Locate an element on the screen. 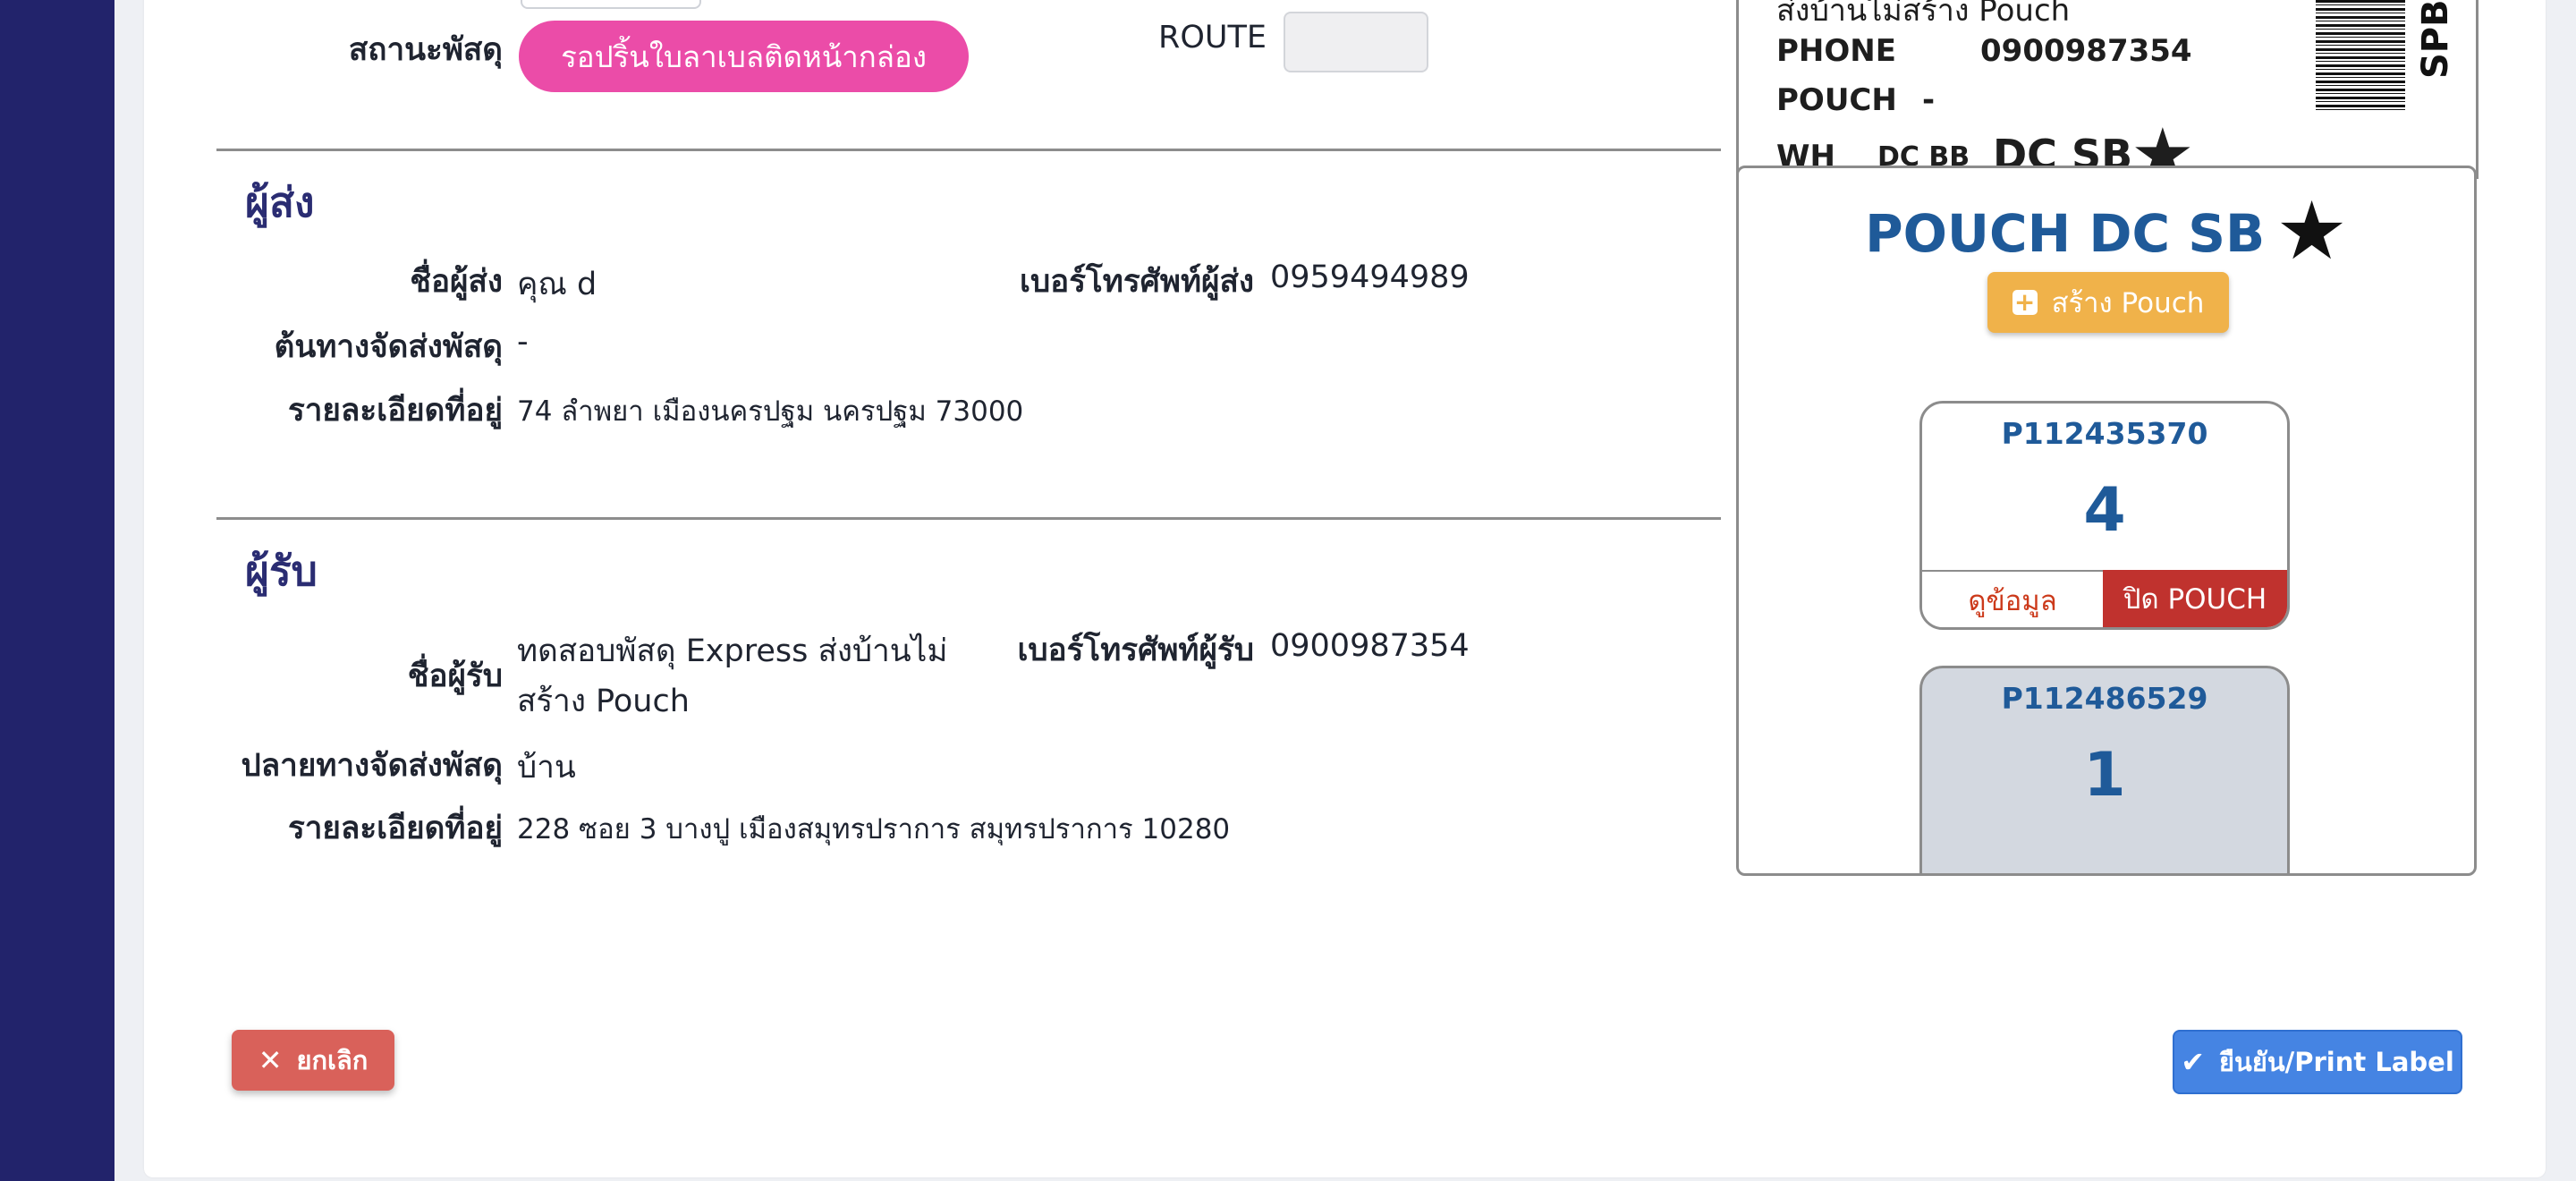 The width and height of the screenshot is (2576, 1181). sender-address-value: 74 ลำพยา เมืองนครปฐม นครปฐม 73000 is located at coordinates (770, 411).